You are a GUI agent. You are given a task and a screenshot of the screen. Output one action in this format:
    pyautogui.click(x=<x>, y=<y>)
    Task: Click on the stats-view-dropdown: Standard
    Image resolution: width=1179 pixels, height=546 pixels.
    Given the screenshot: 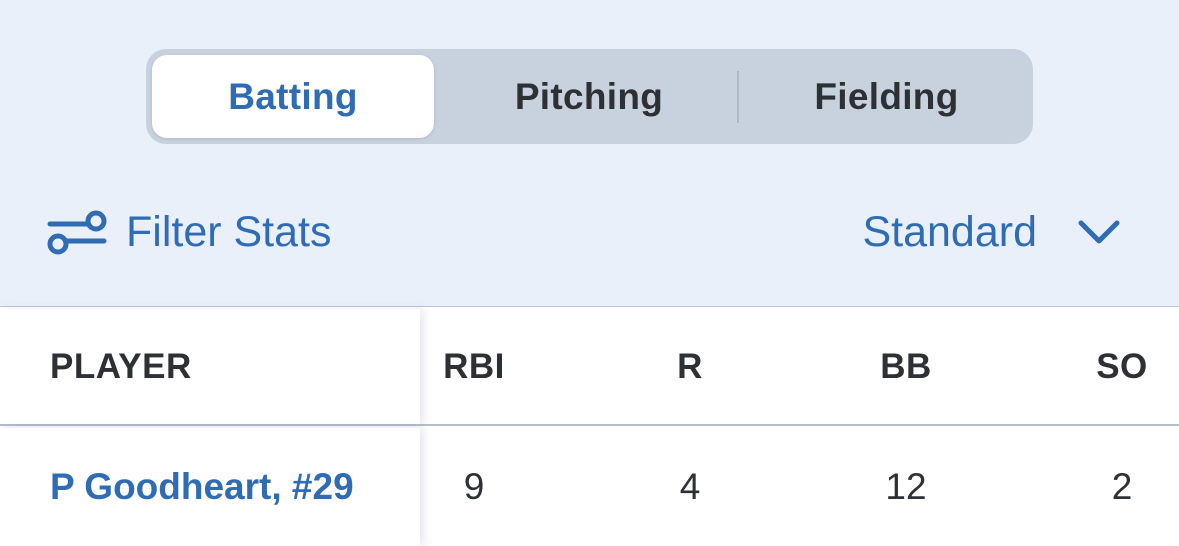 What is the action you would take?
    pyautogui.click(x=991, y=232)
    